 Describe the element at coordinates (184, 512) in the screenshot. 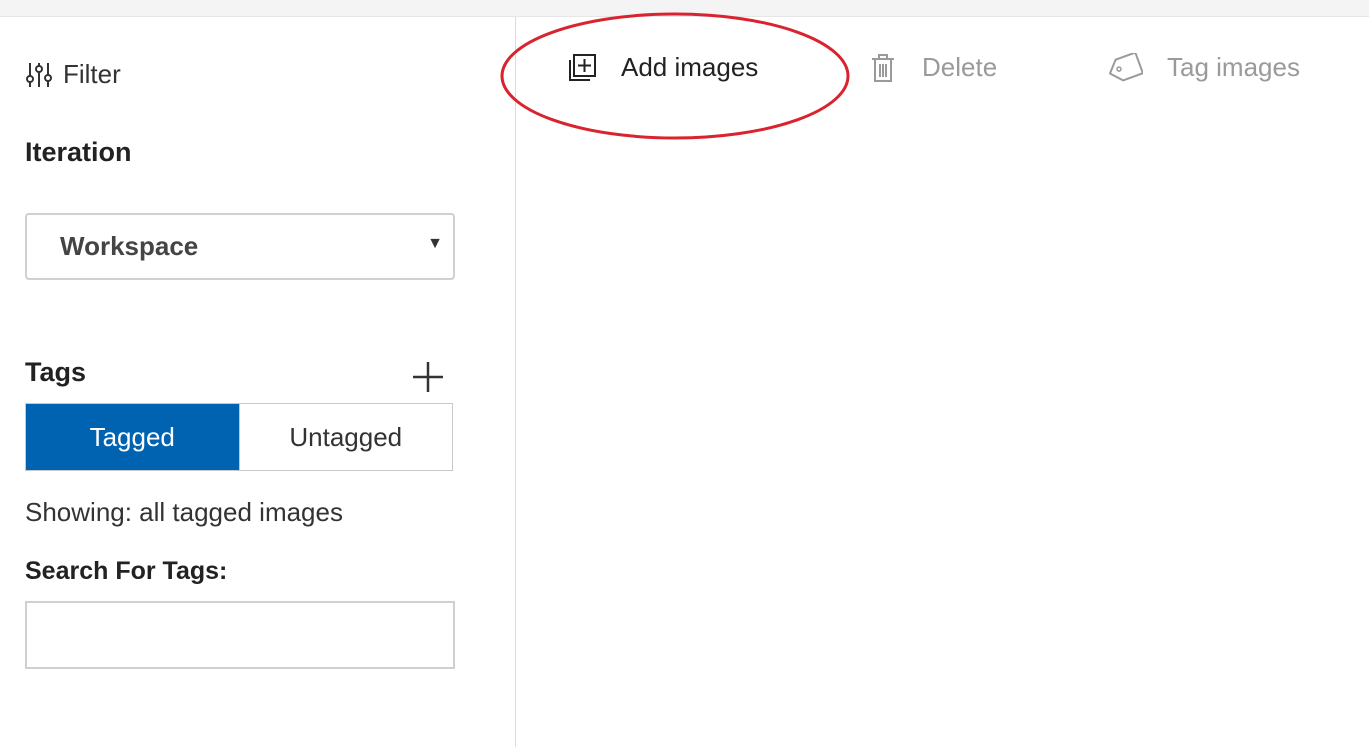

I see `showing-status-text: Showing: all tagged images` at that location.